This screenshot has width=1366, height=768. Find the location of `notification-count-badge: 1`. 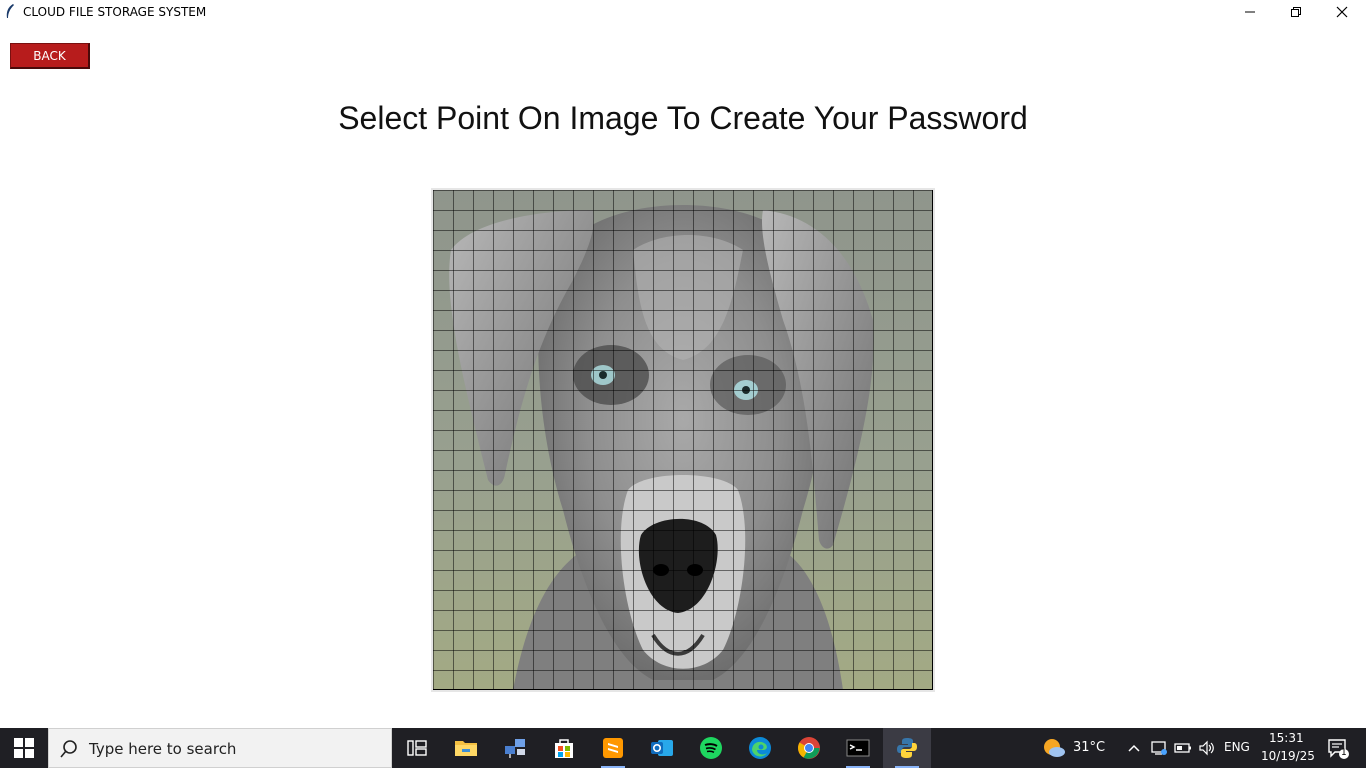

notification-count-badge: 1 is located at coordinates (1344, 753).